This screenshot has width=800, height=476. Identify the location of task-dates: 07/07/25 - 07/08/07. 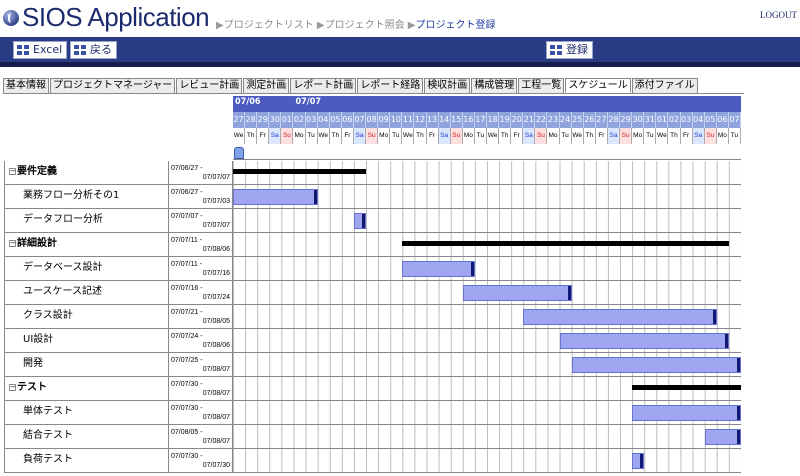
(201, 365).